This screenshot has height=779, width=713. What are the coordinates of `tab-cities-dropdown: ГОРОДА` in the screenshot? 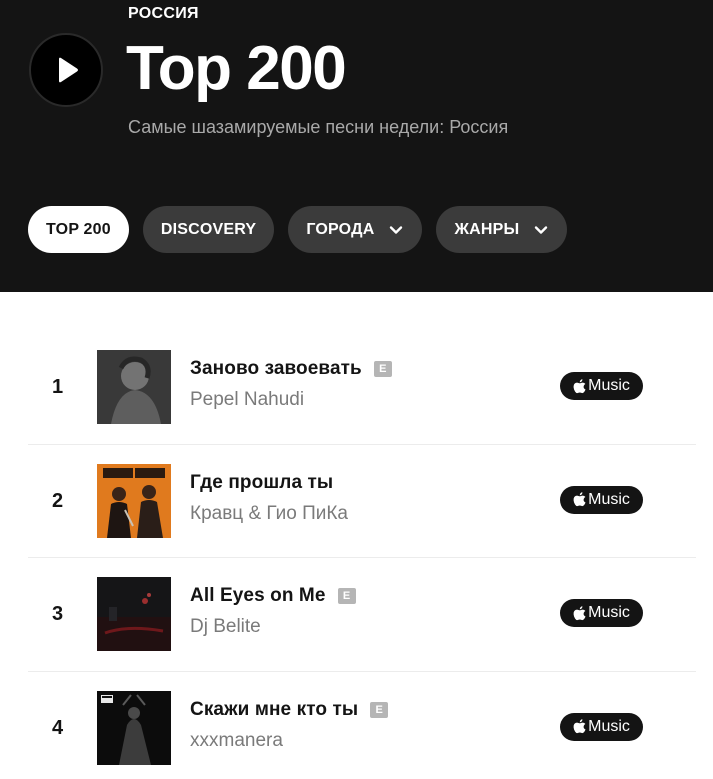 It's located at (355, 229).